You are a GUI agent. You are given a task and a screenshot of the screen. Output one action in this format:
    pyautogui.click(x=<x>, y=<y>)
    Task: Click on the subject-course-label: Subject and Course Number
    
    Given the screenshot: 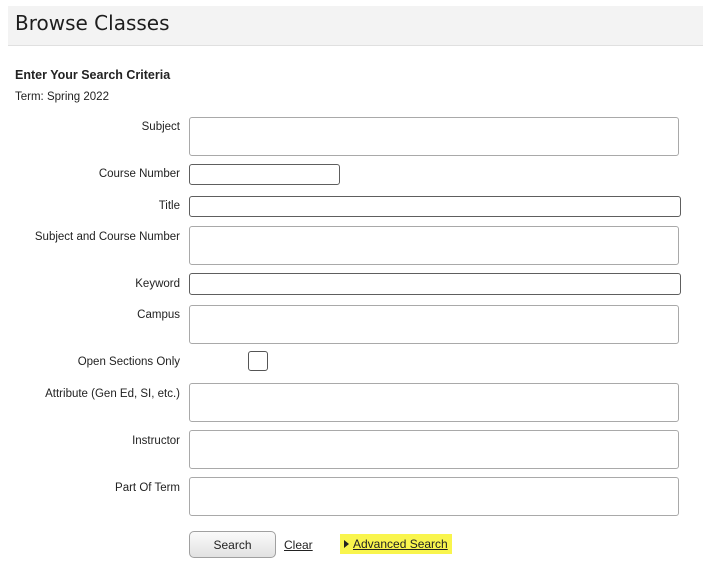 What is the action you would take?
    pyautogui.click(x=107, y=237)
    